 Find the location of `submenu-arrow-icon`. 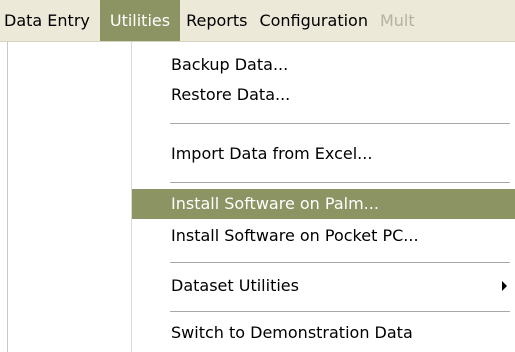

submenu-arrow-icon is located at coordinates (504, 286).